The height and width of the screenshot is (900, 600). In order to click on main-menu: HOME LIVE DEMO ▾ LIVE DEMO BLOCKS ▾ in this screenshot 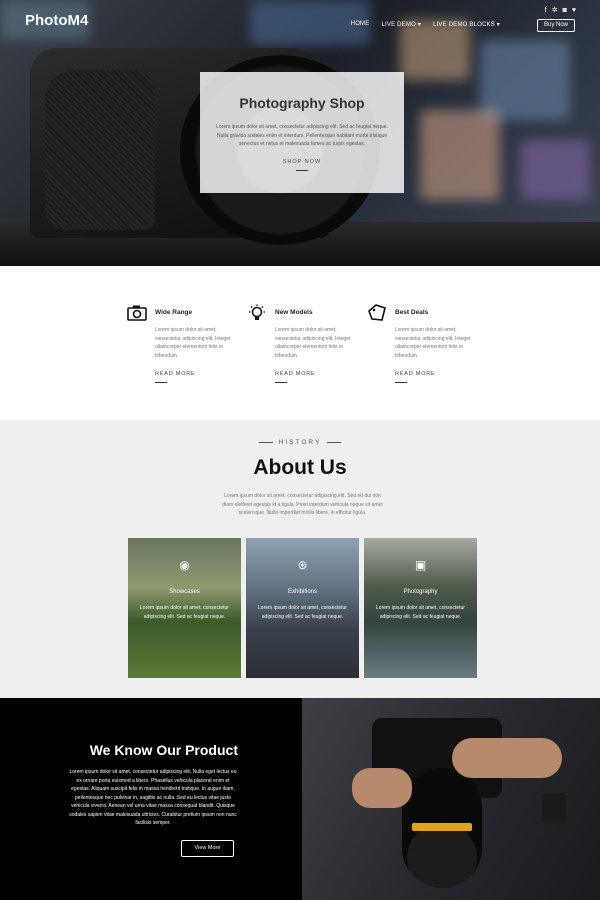, I will do `click(425, 24)`.